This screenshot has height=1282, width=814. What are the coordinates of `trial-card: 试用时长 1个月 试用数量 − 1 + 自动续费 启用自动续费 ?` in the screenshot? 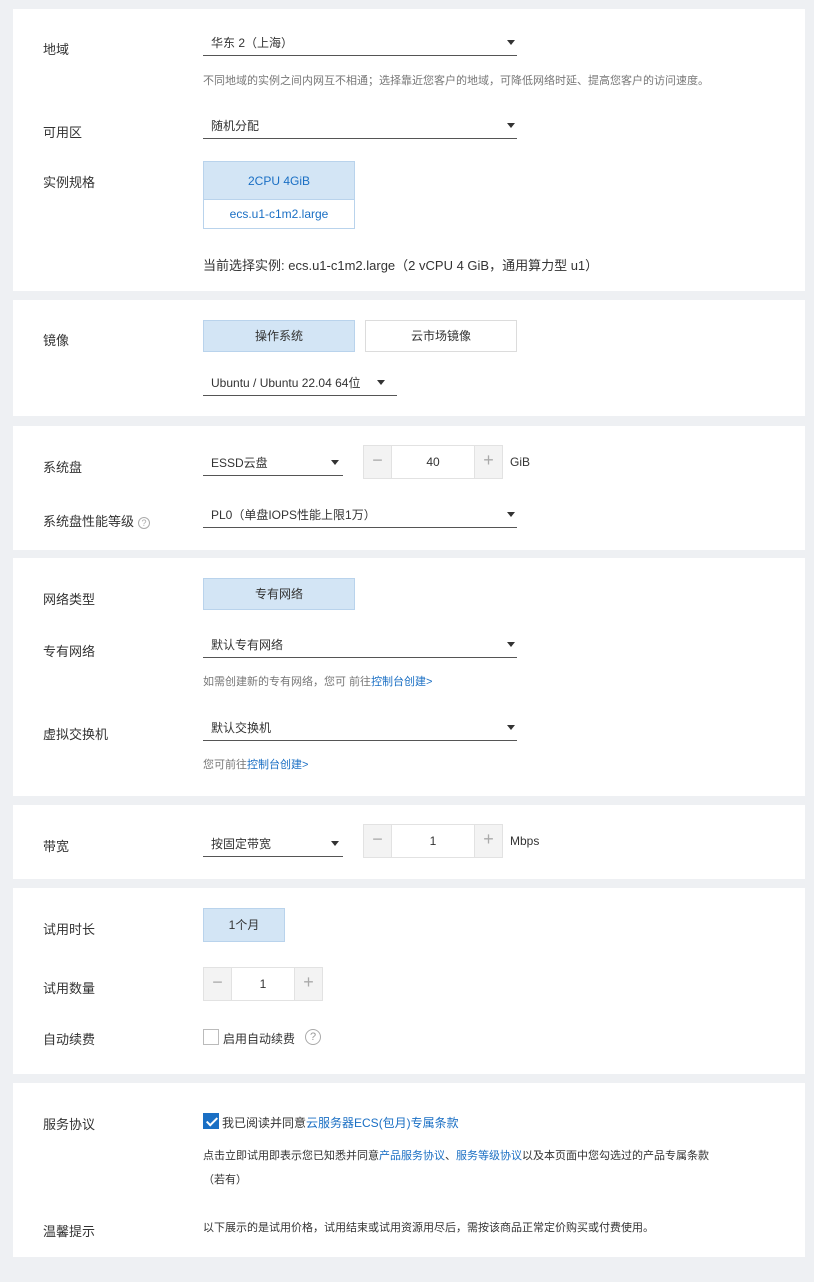 It's located at (409, 981).